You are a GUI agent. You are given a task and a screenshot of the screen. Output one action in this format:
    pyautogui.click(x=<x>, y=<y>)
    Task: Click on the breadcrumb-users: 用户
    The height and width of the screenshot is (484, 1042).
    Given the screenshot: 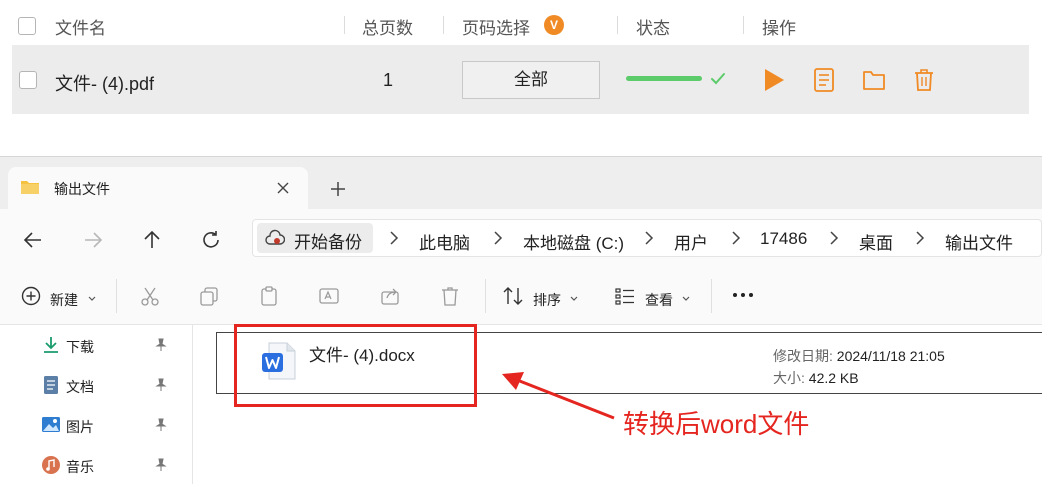 What is the action you would take?
    pyautogui.click(x=691, y=241)
    